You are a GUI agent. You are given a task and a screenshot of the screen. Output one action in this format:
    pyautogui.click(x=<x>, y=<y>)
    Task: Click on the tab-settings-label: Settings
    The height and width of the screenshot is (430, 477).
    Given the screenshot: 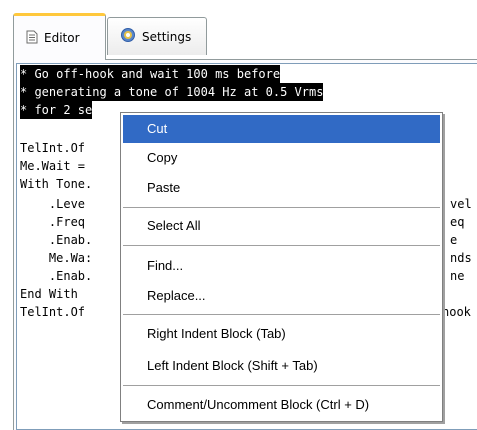 What is the action you would take?
    pyautogui.click(x=167, y=36)
    